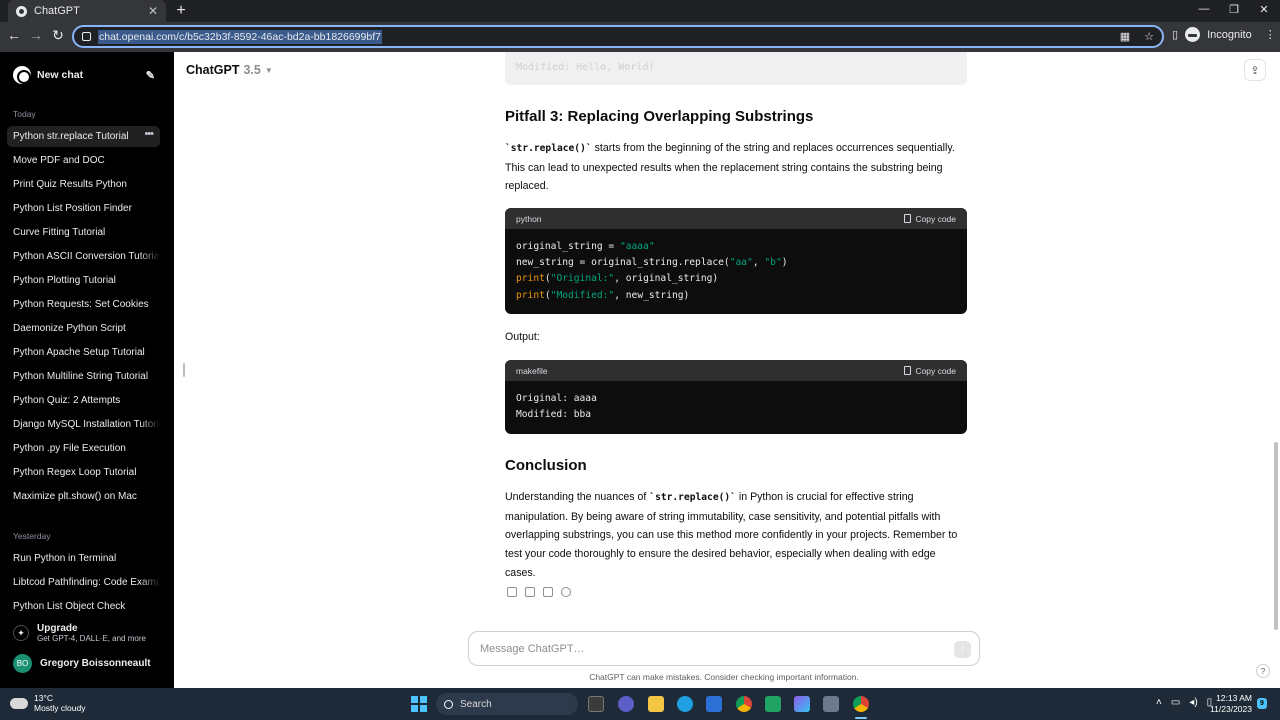 The image size is (1280, 720). What do you see at coordinates (83, 472) in the screenshot?
I see `chat-item: Python Regex Loop Tutorial` at bounding box center [83, 472].